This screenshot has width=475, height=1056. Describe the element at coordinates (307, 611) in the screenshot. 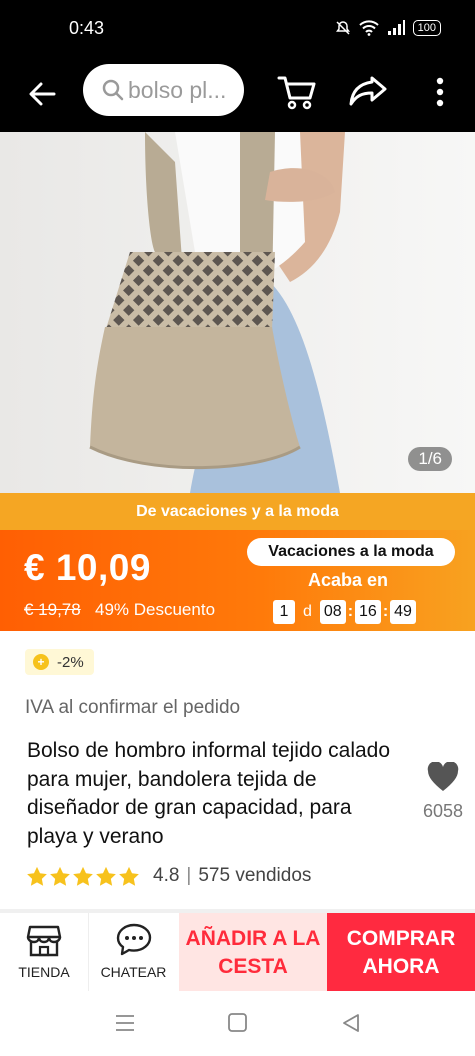

I see `countdown-day-unit: d` at that location.